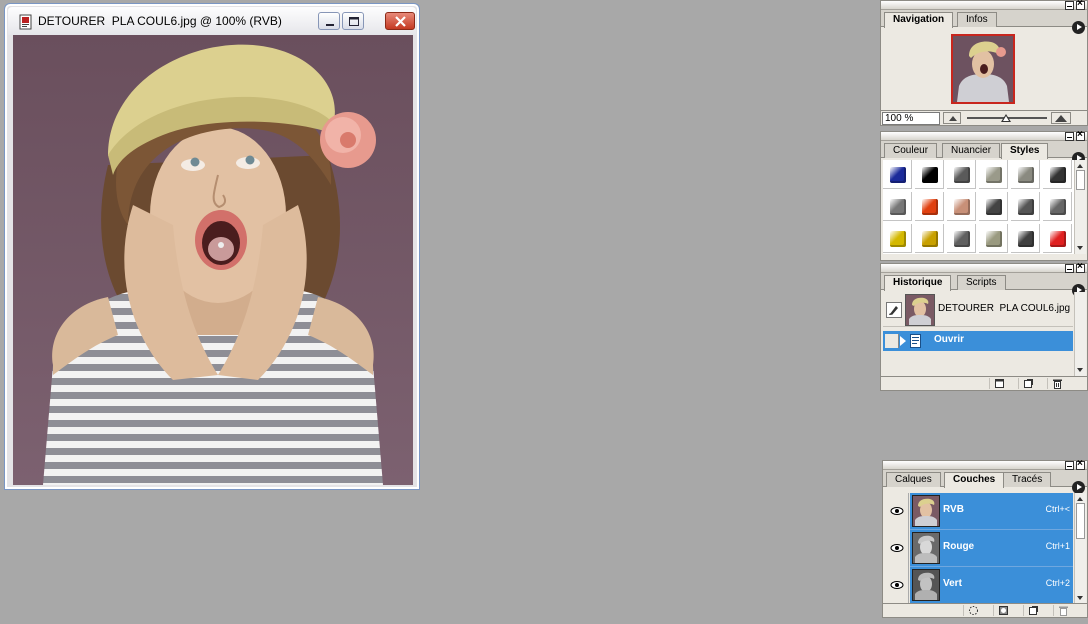 This screenshot has width=1088, height=624. Describe the element at coordinates (329, 21) in the screenshot. I see `minimize-button` at that location.